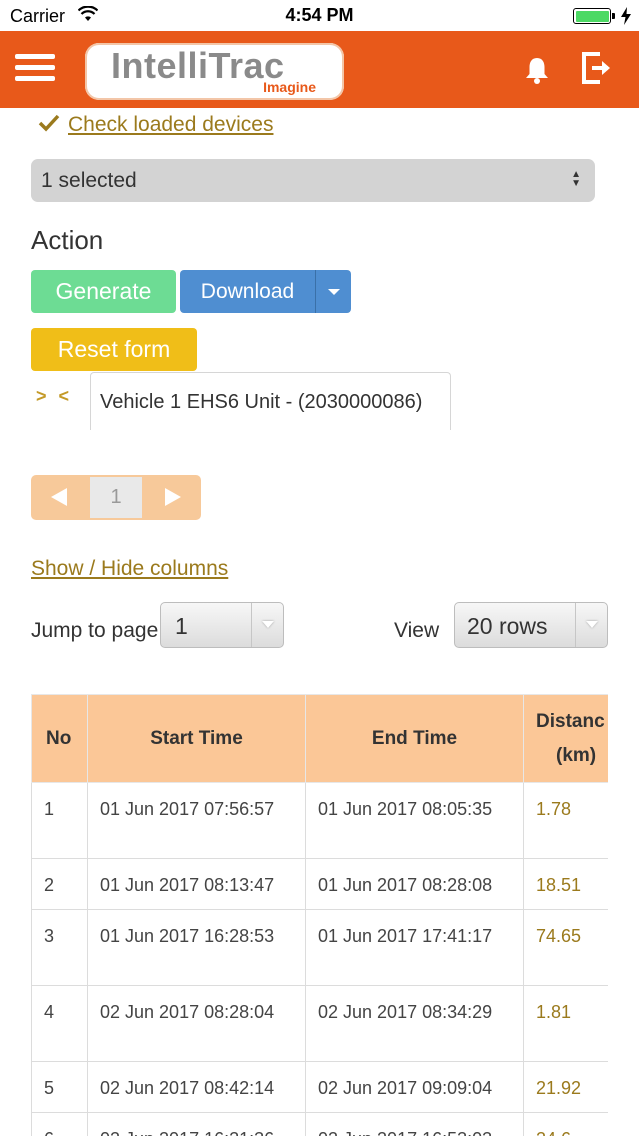 The width and height of the screenshot is (639, 1136). What do you see at coordinates (576, 755) in the screenshot?
I see `column-header-distance-line2: (km)` at bounding box center [576, 755].